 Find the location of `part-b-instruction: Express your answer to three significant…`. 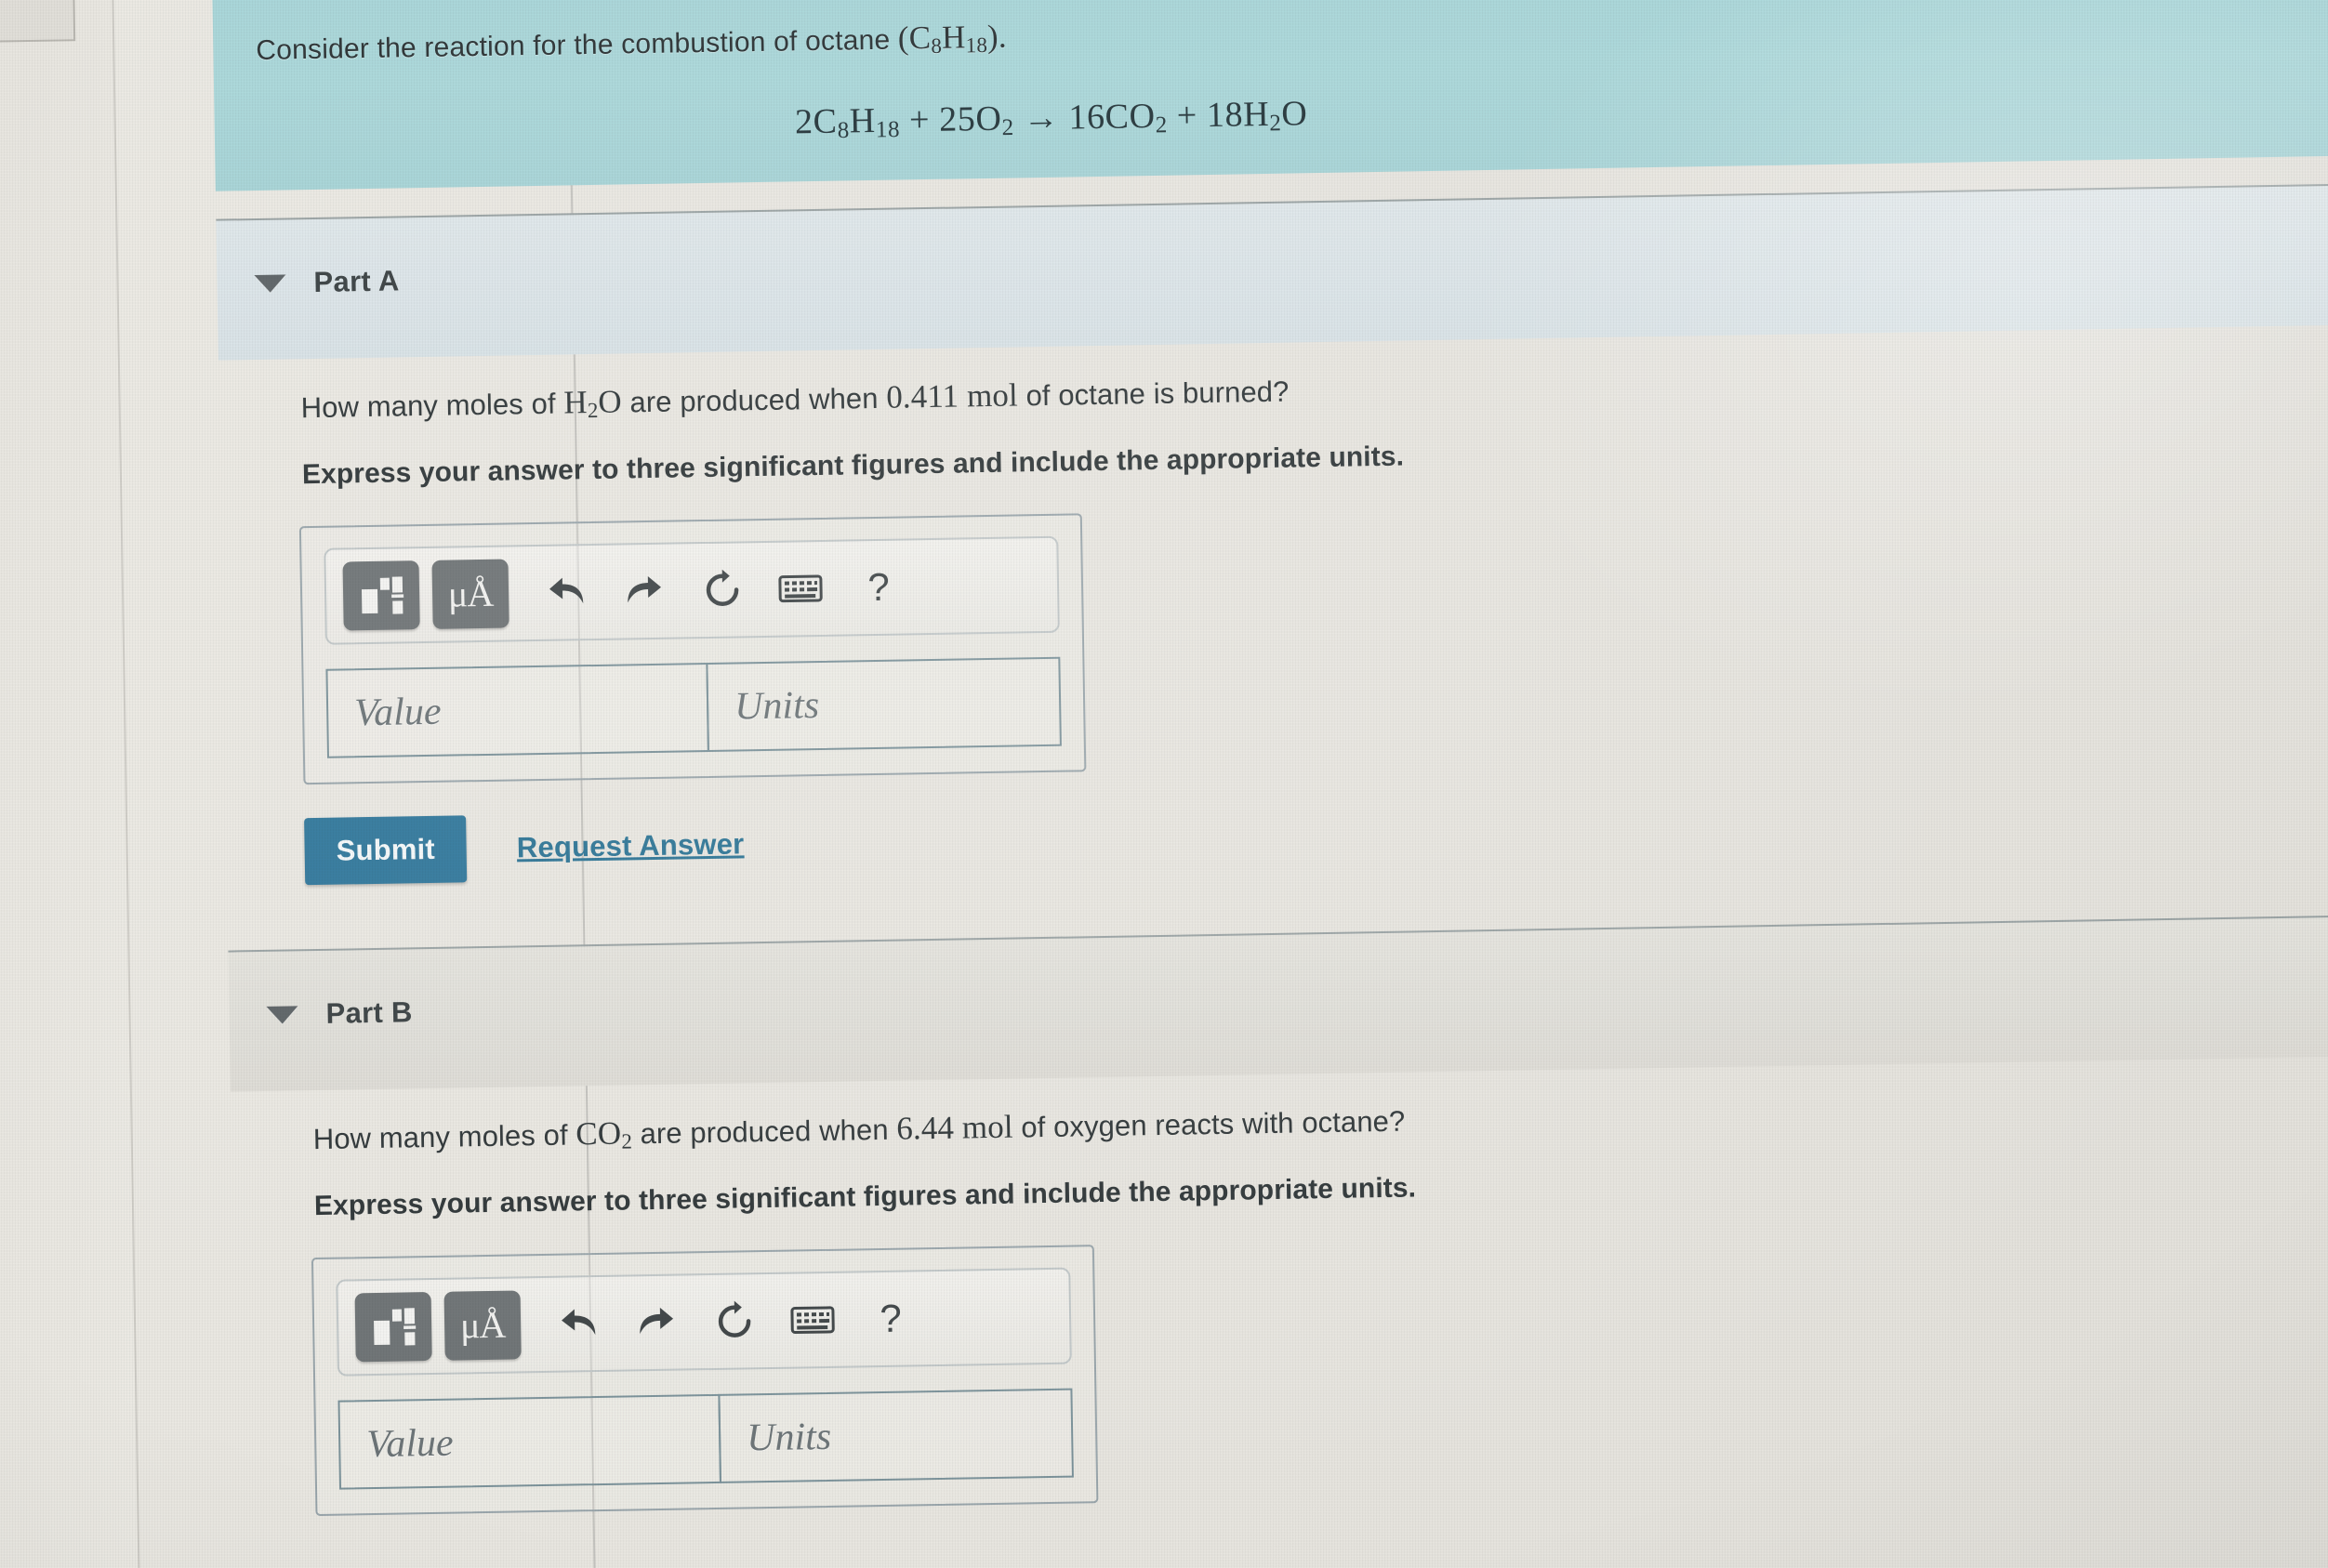

part-b-instruction: Express your answer to three significant… is located at coordinates (865, 1197).